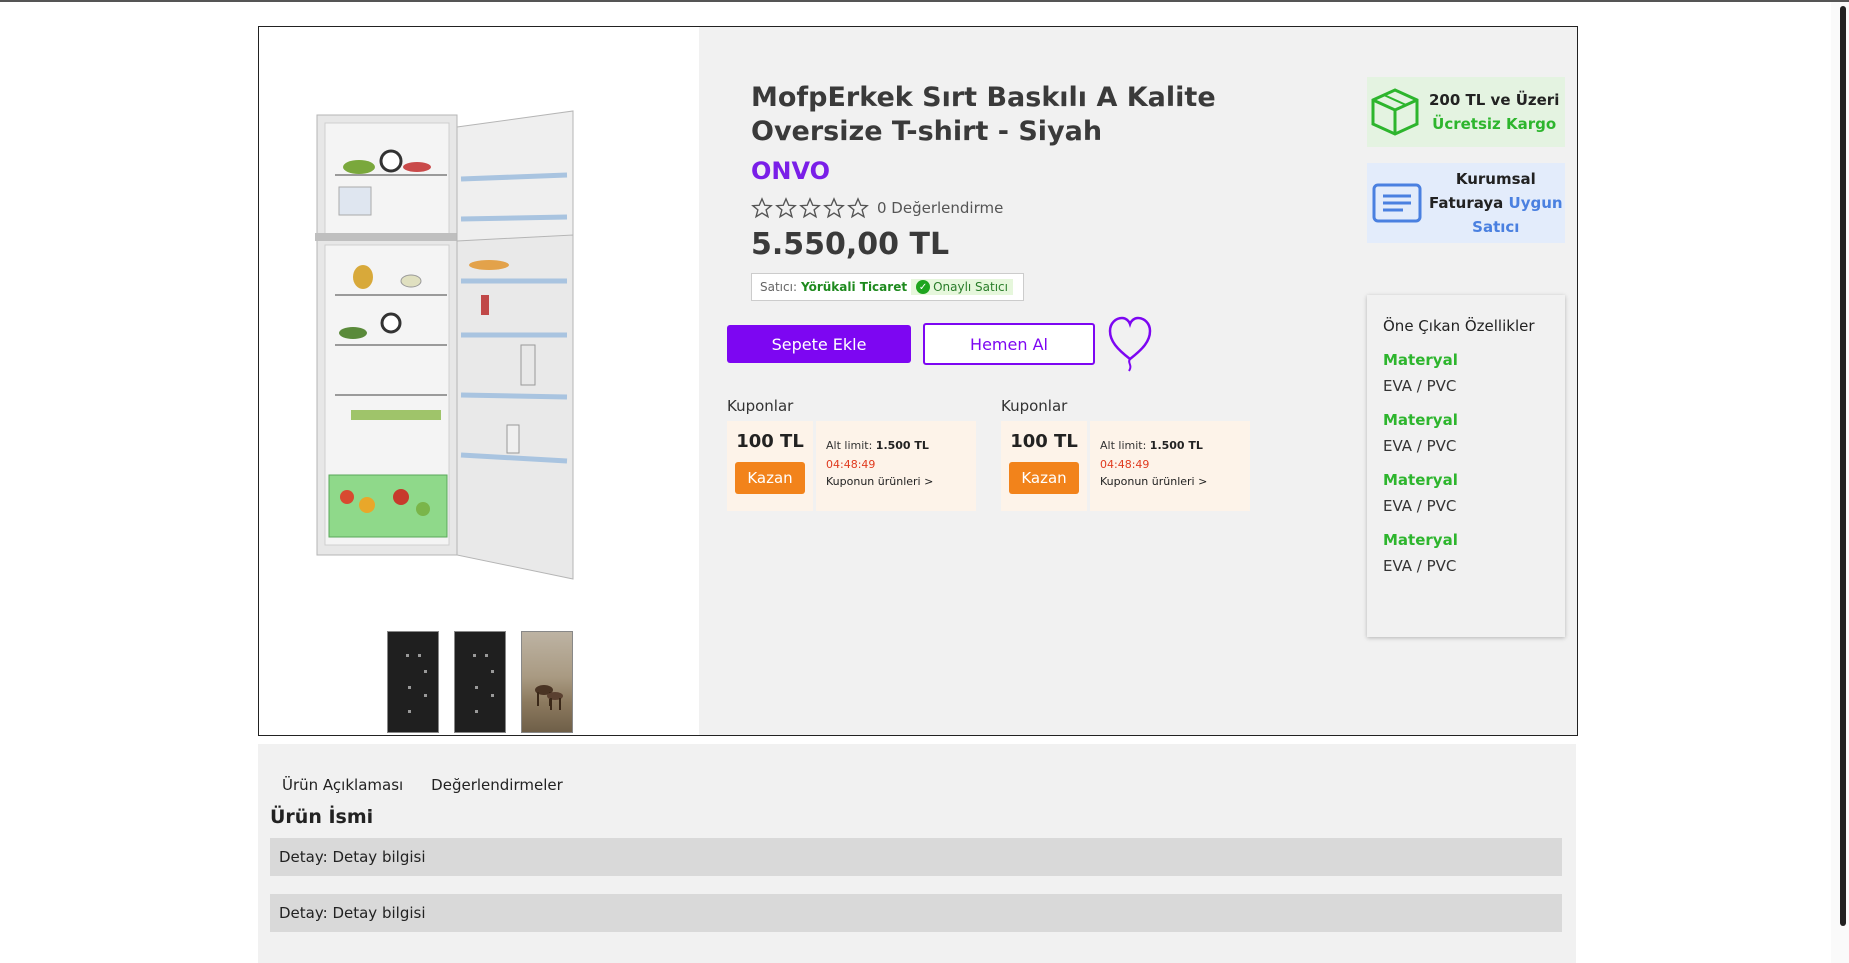  Describe the element at coordinates (1843, 466) in the screenshot. I see `scrollbar-thumb` at that location.